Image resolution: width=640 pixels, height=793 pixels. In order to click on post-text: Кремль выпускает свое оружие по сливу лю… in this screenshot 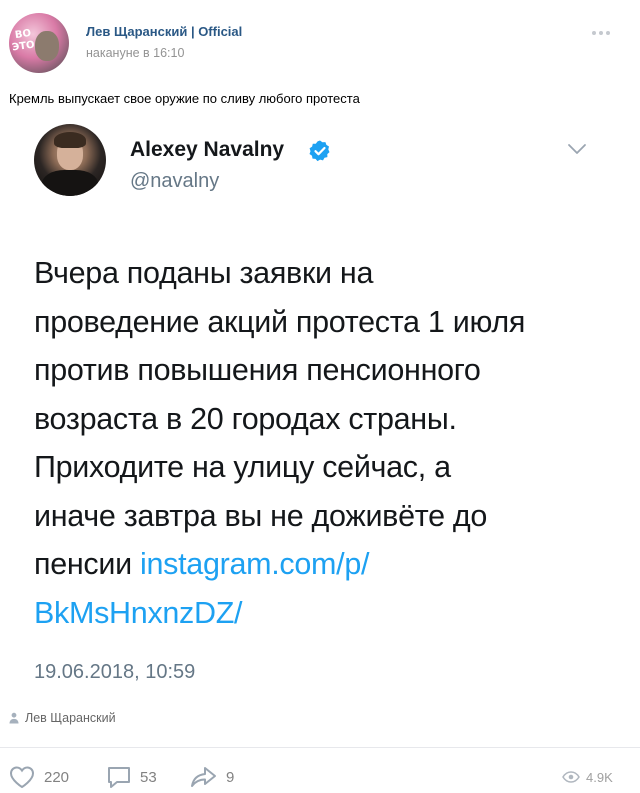, I will do `click(184, 98)`.